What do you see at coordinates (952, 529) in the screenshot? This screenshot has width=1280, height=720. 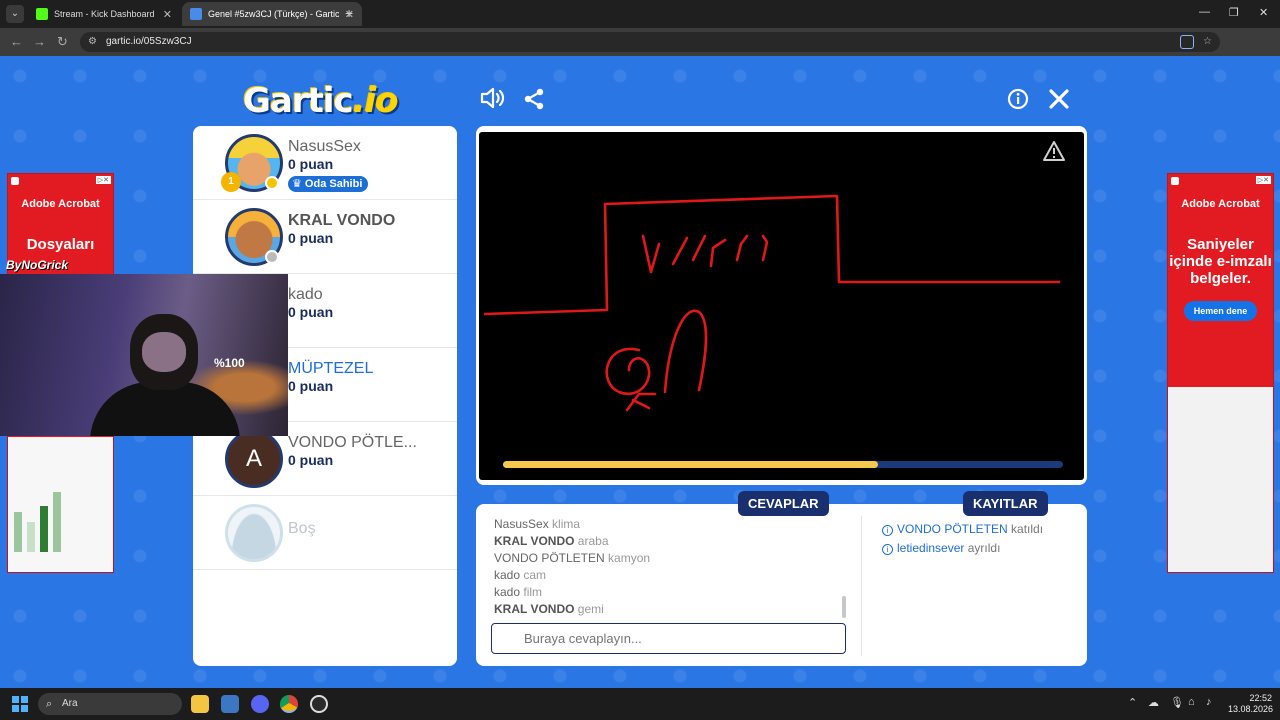 I see `log-author: VONDO PÖTLETEN` at bounding box center [952, 529].